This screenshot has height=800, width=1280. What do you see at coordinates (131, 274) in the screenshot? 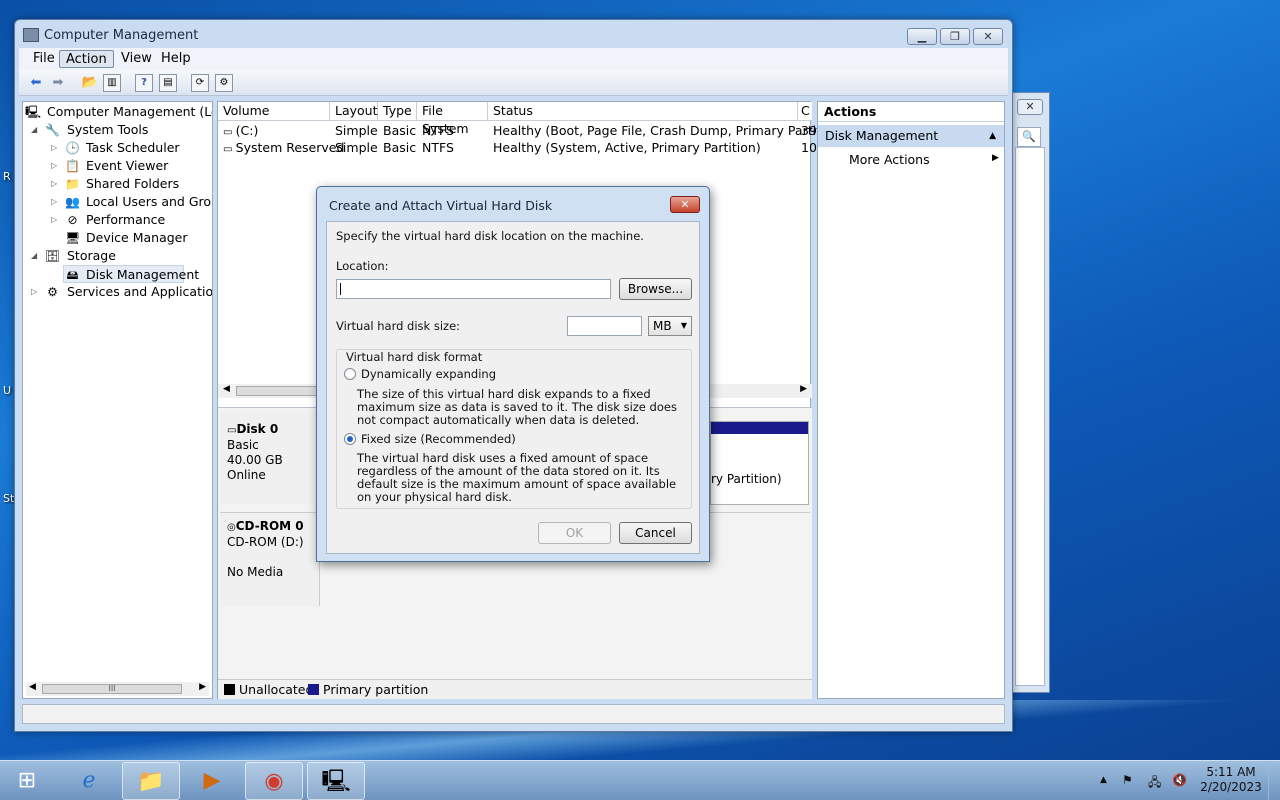
I see `tree-item-disk-management: 🖴 Disk Management` at bounding box center [131, 274].